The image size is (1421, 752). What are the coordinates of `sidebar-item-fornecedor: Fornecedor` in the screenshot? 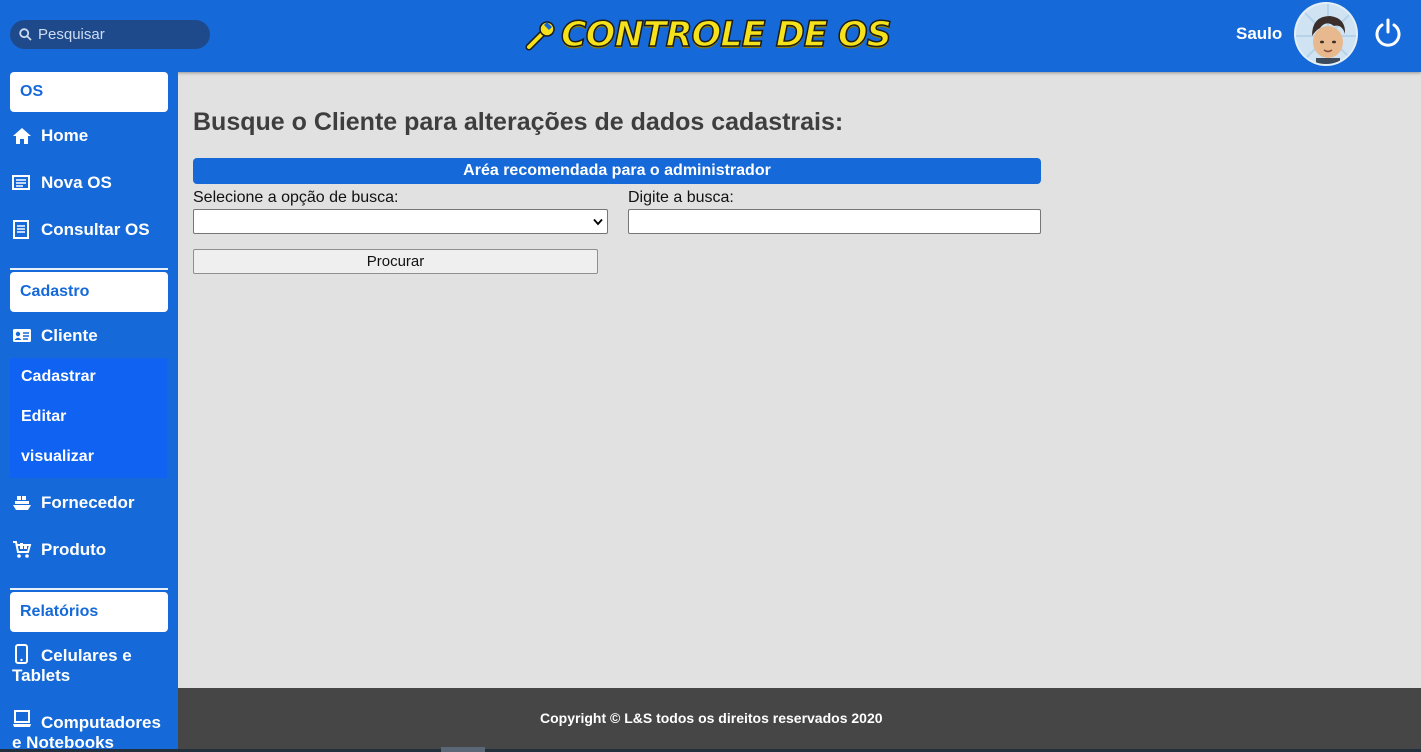 It's located at (73, 503).